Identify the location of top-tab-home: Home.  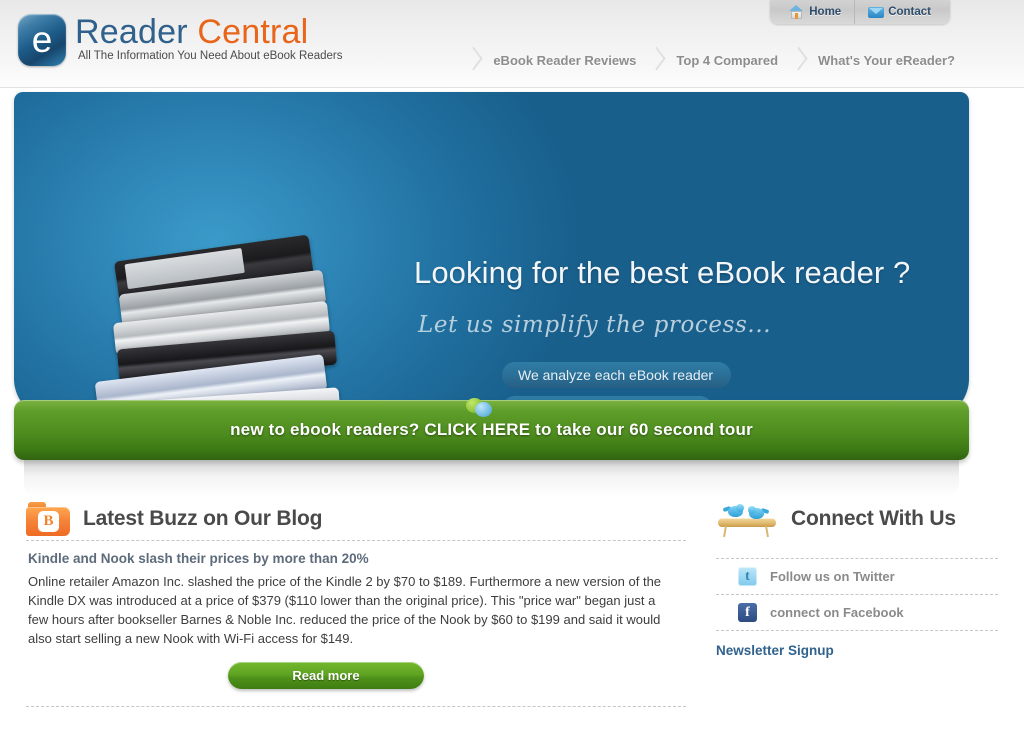
(815, 12).